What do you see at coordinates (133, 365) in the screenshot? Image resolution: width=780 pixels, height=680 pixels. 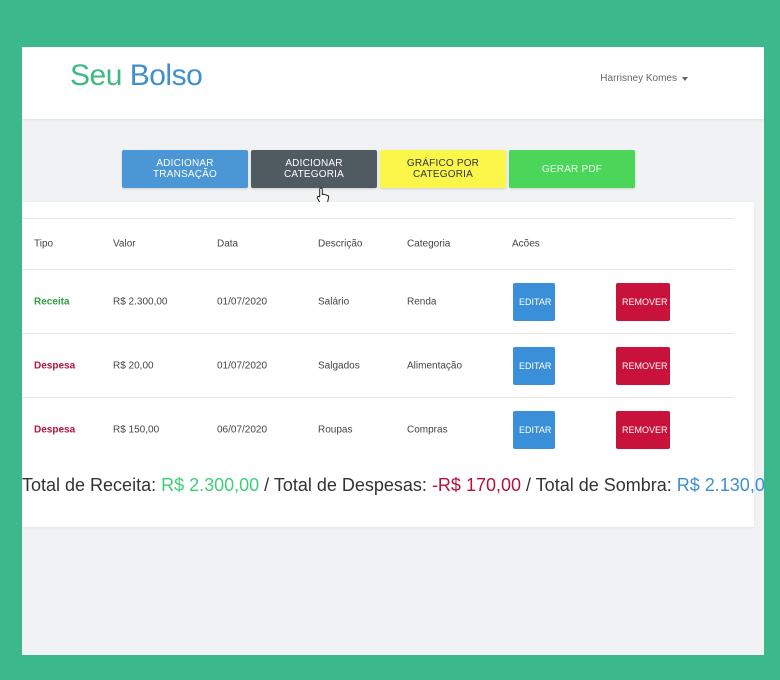 I see `cell-valor: R$ 20,00` at bounding box center [133, 365].